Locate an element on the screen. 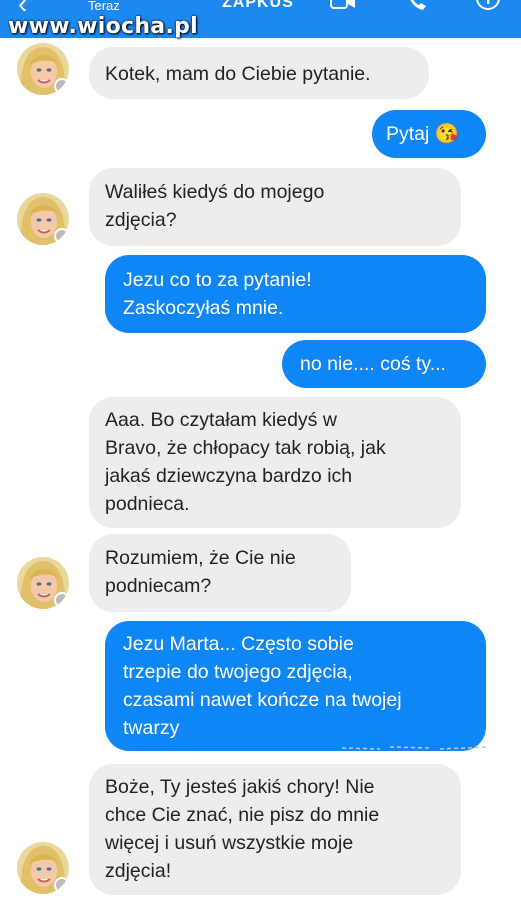 Image resolution: width=521 pixels, height=900 pixels. scribble-mark is located at coordinates (415, 748).